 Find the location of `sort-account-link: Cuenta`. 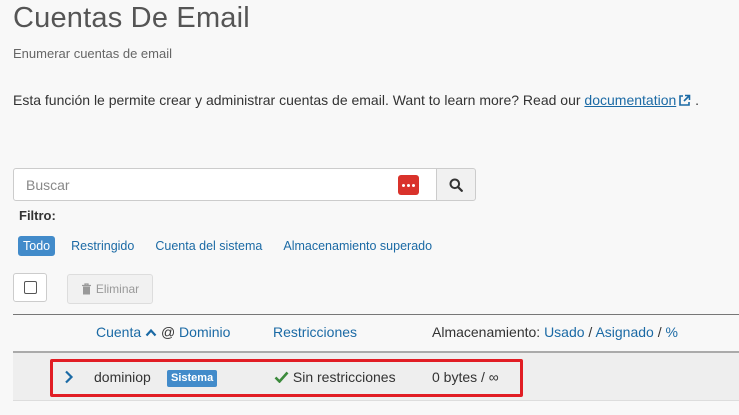

sort-account-link: Cuenta is located at coordinates (118, 332).